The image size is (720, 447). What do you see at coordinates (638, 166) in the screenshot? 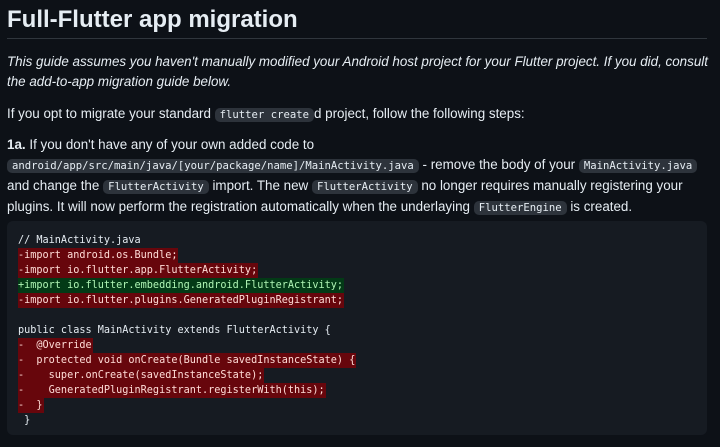
I see `inline-code-mainactivity-file: MainActivity.java` at bounding box center [638, 166].